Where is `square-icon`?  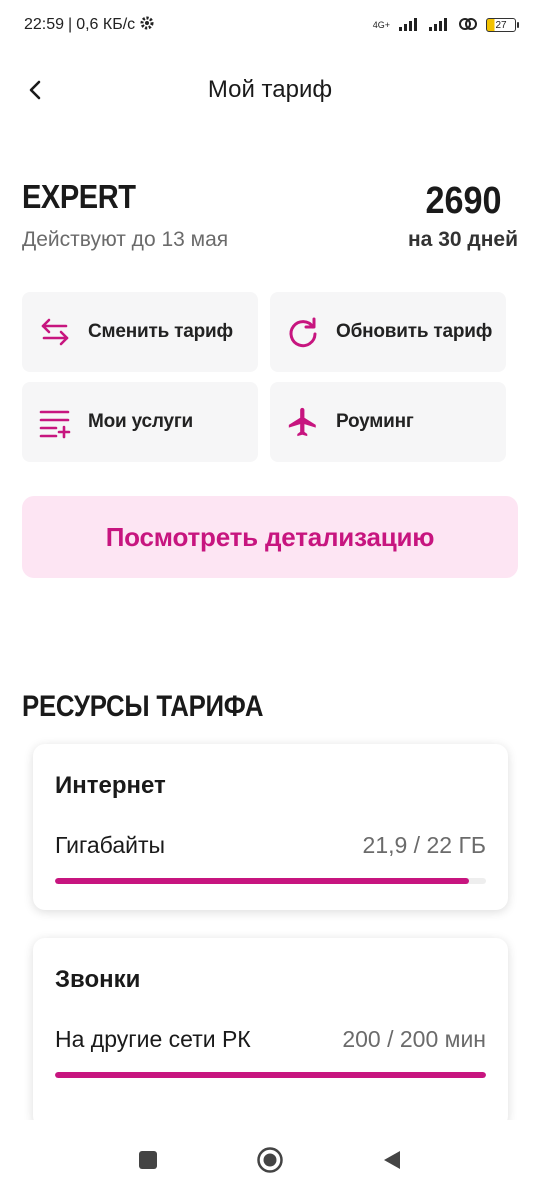 square-icon is located at coordinates (148, 1160).